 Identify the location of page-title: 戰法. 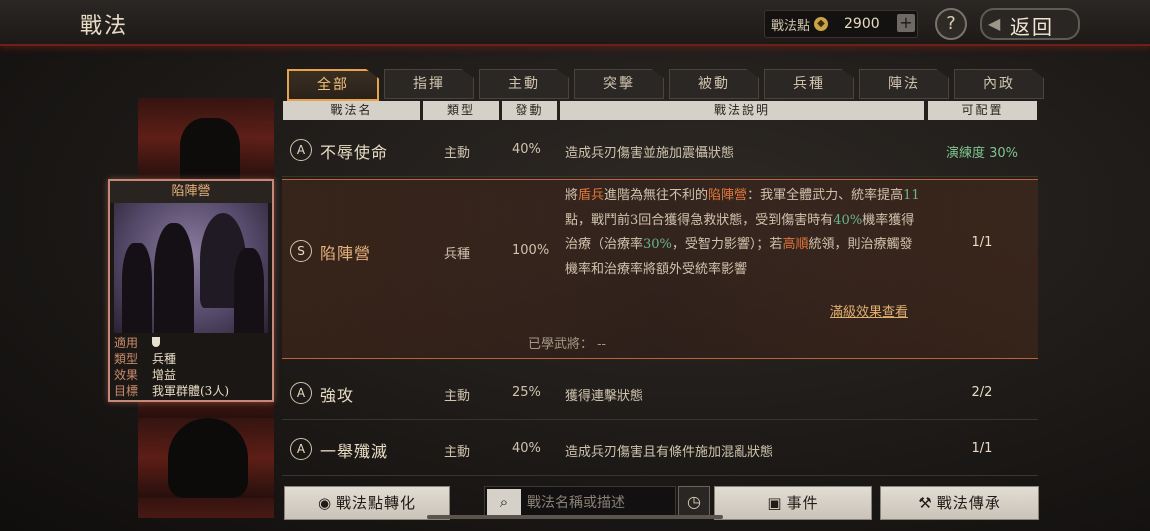
(104, 26).